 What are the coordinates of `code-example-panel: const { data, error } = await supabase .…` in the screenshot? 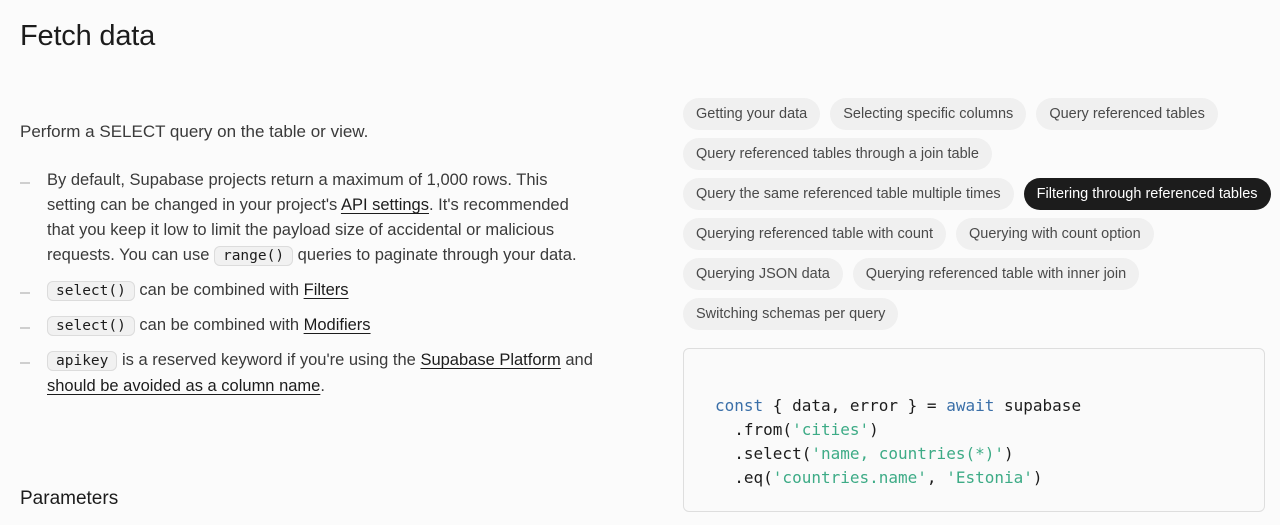 It's located at (974, 430).